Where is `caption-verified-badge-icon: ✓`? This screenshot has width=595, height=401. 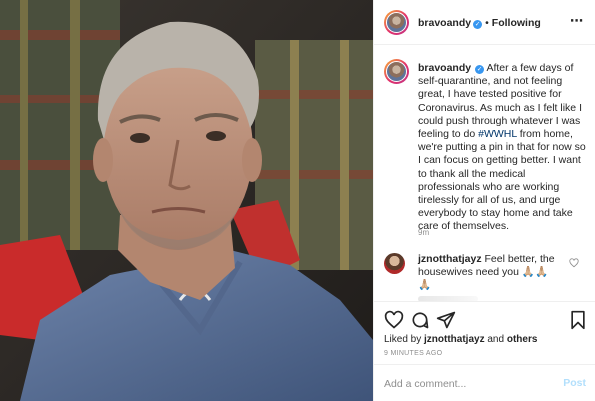
caption-verified-badge-icon: ✓ is located at coordinates (480, 69).